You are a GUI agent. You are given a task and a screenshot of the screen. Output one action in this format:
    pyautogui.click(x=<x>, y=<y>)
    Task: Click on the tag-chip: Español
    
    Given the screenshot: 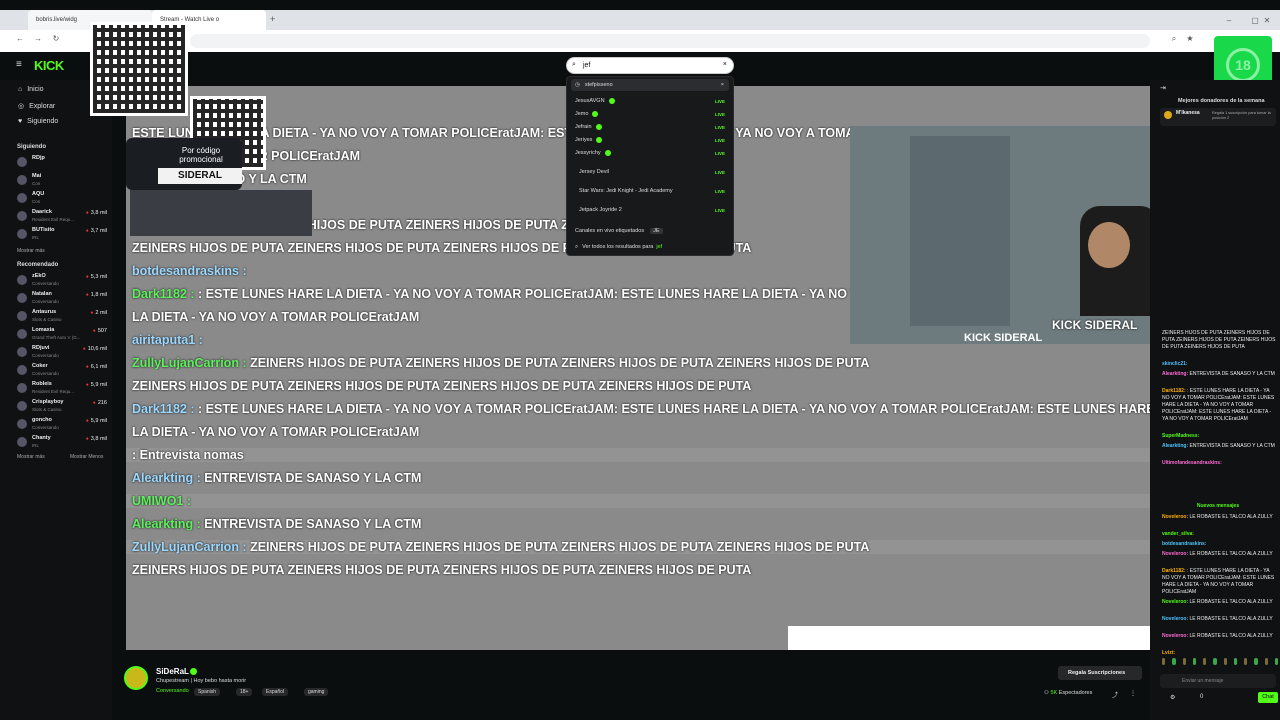 What is the action you would take?
    pyautogui.click(x=275, y=692)
    